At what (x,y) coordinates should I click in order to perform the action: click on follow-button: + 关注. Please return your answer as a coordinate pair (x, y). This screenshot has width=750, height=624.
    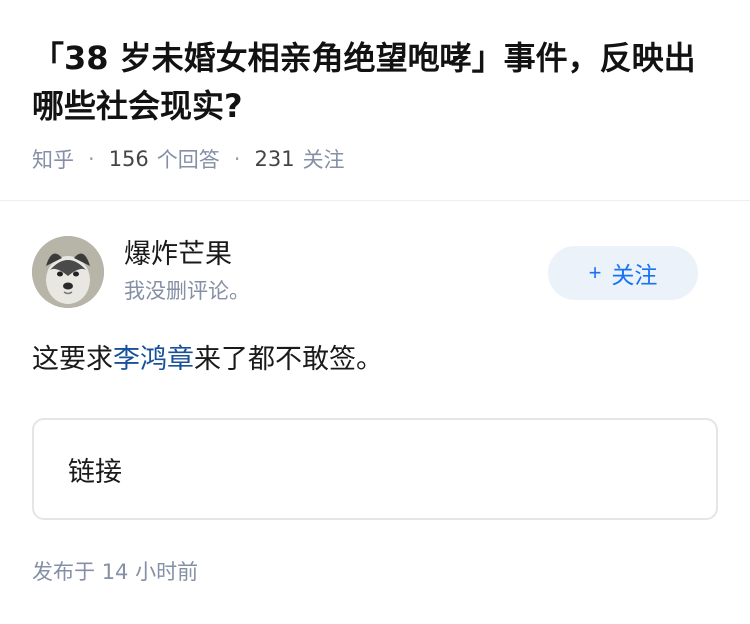
    Looking at the image, I should click on (623, 273).